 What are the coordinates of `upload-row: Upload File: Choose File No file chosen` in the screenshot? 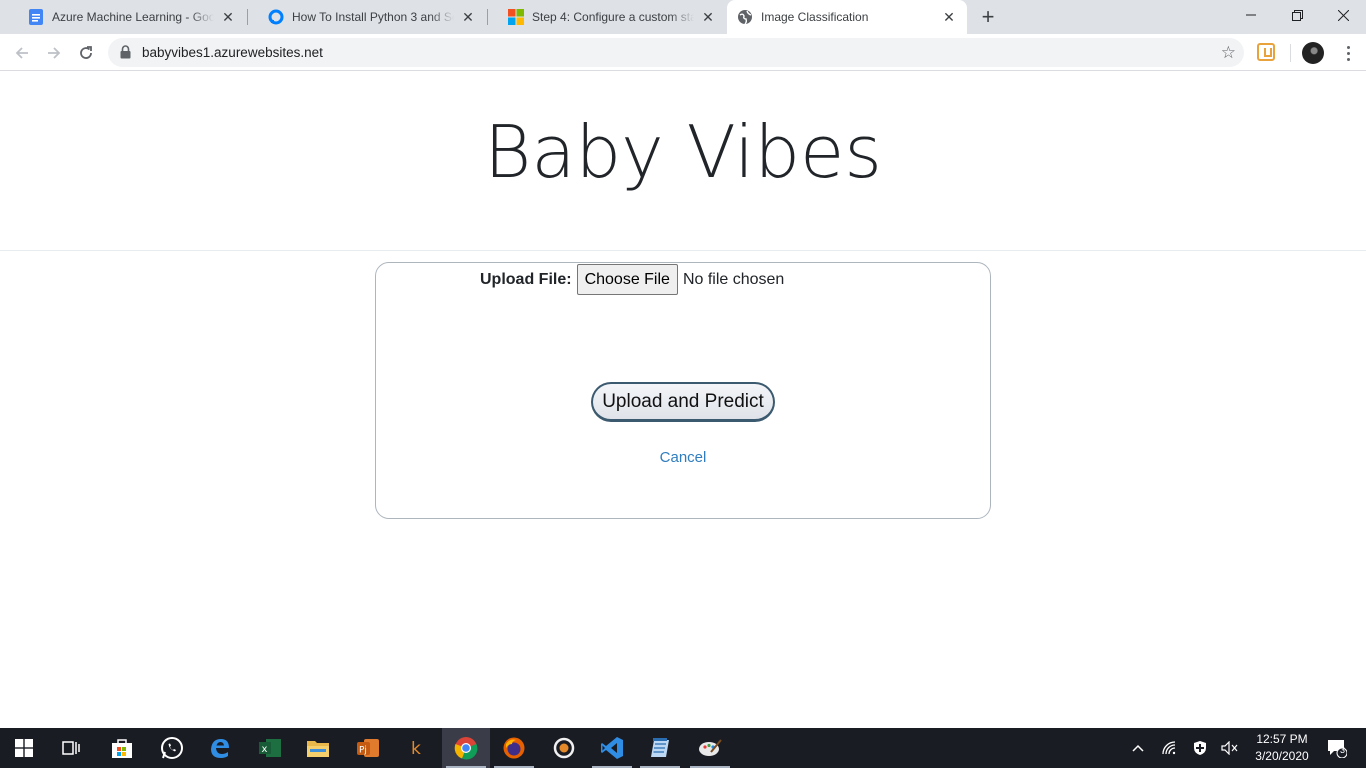 It's located at (632, 279).